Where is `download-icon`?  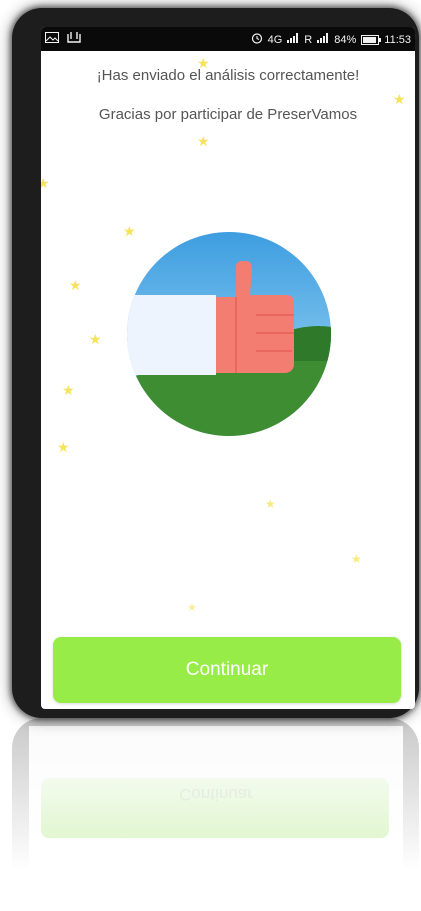
download-icon is located at coordinates (74, 38).